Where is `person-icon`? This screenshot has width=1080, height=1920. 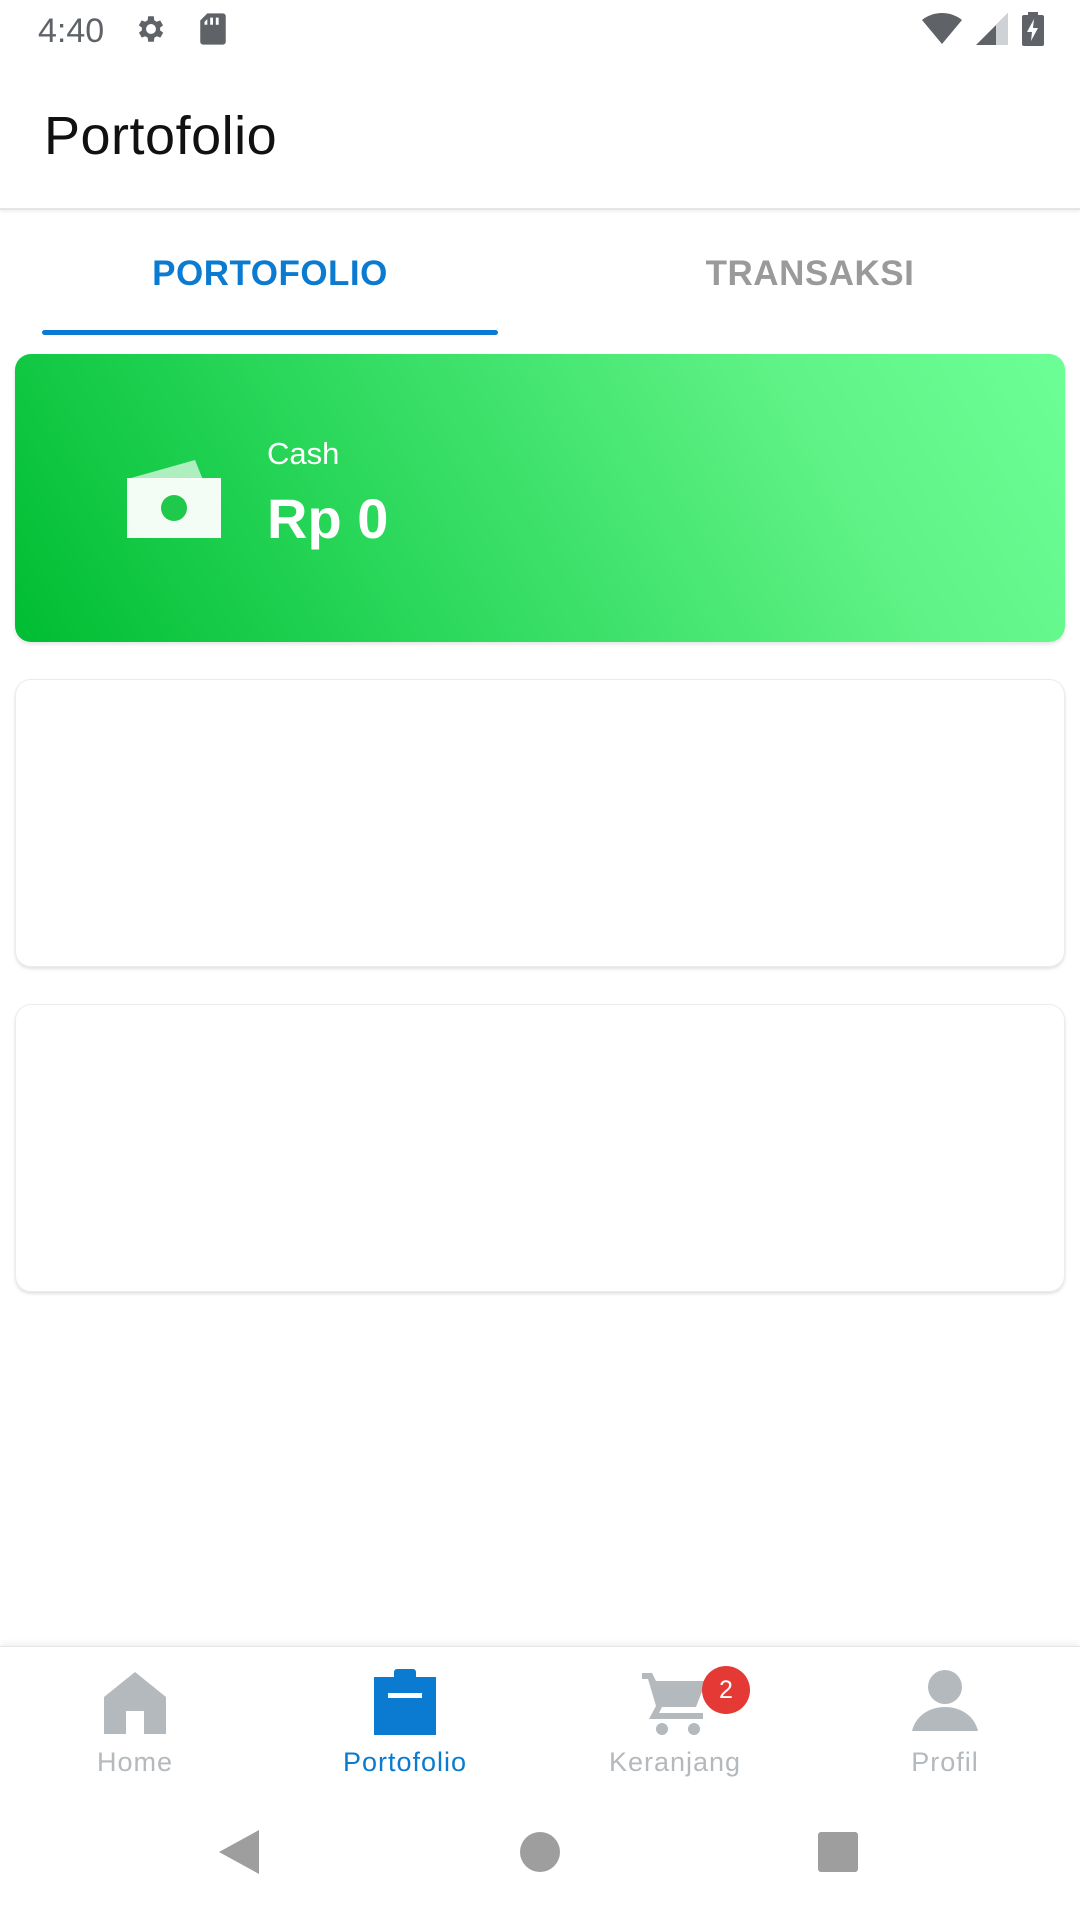
person-icon is located at coordinates (945, 1702).